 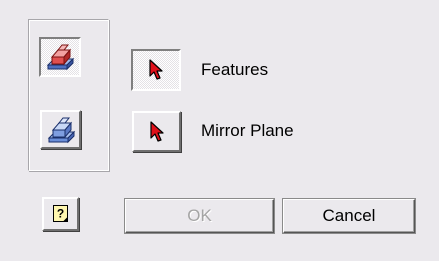 I want to click on help-button: ?, so click(x=60, y=214).